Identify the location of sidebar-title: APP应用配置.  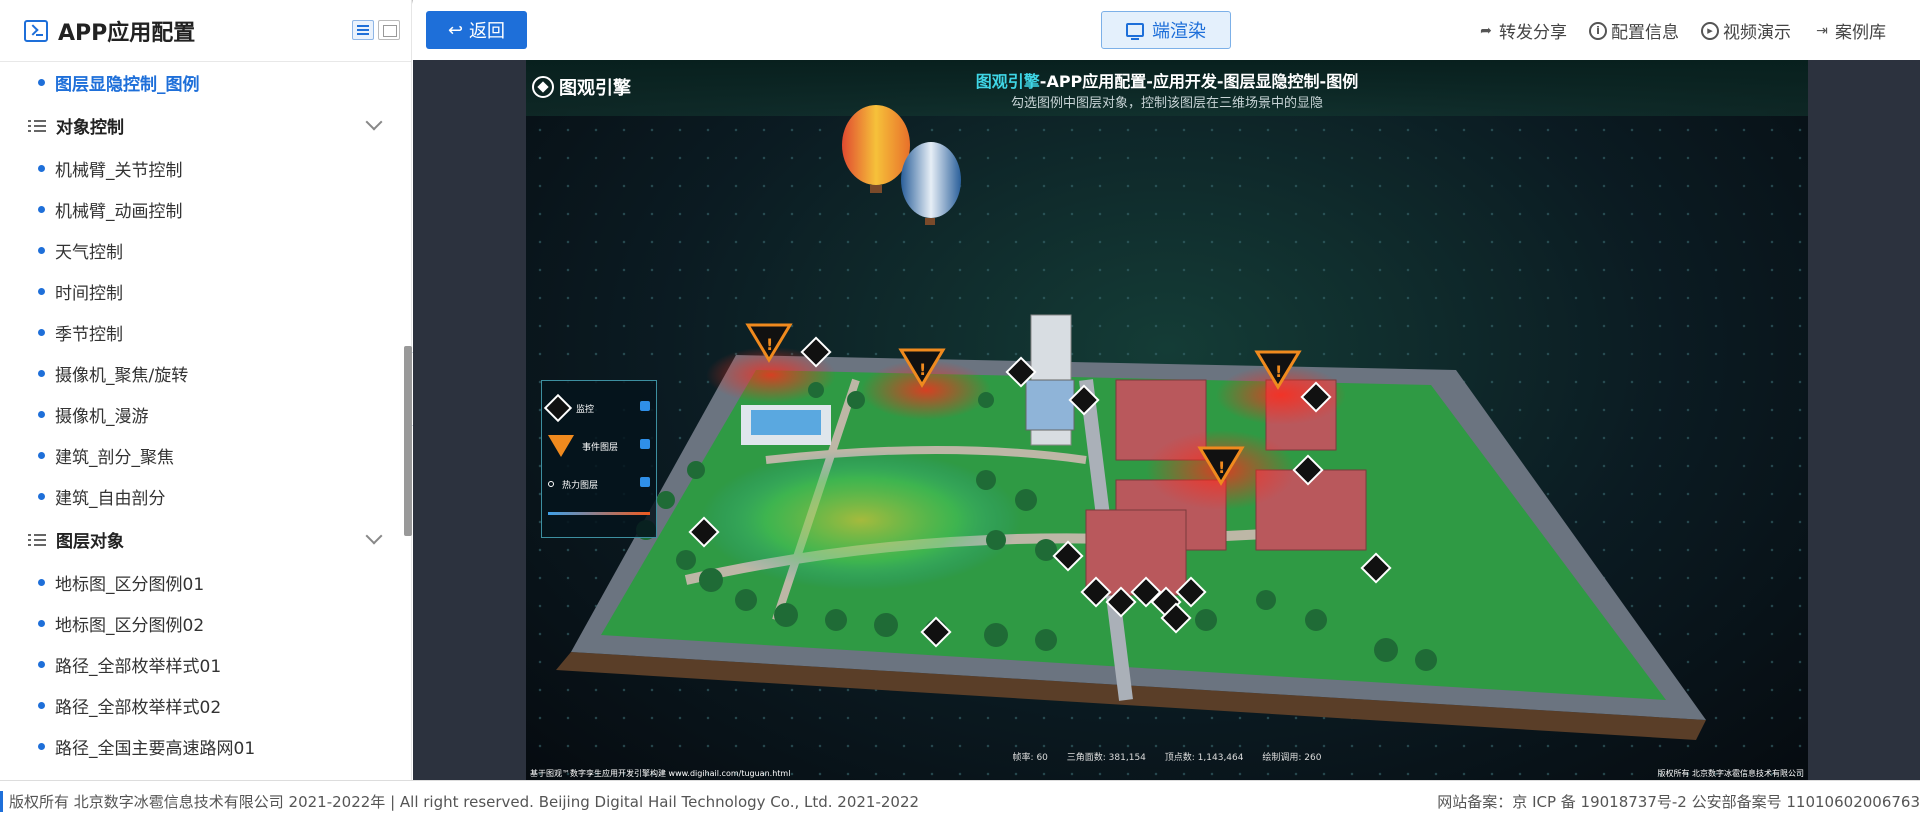
(127, 33).